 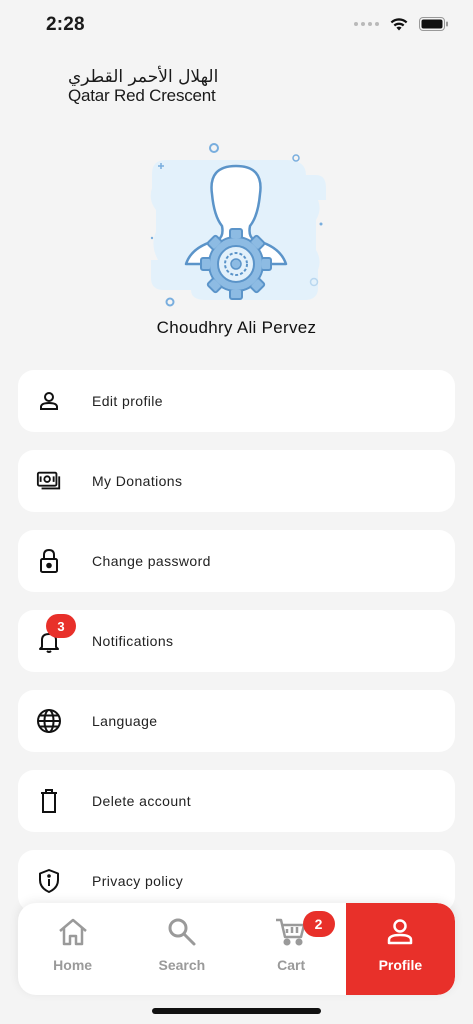 I want to click on qrc-logo: الهلال الأحمر القطري Qatar Red Crescent, so click(x=120, y=87).